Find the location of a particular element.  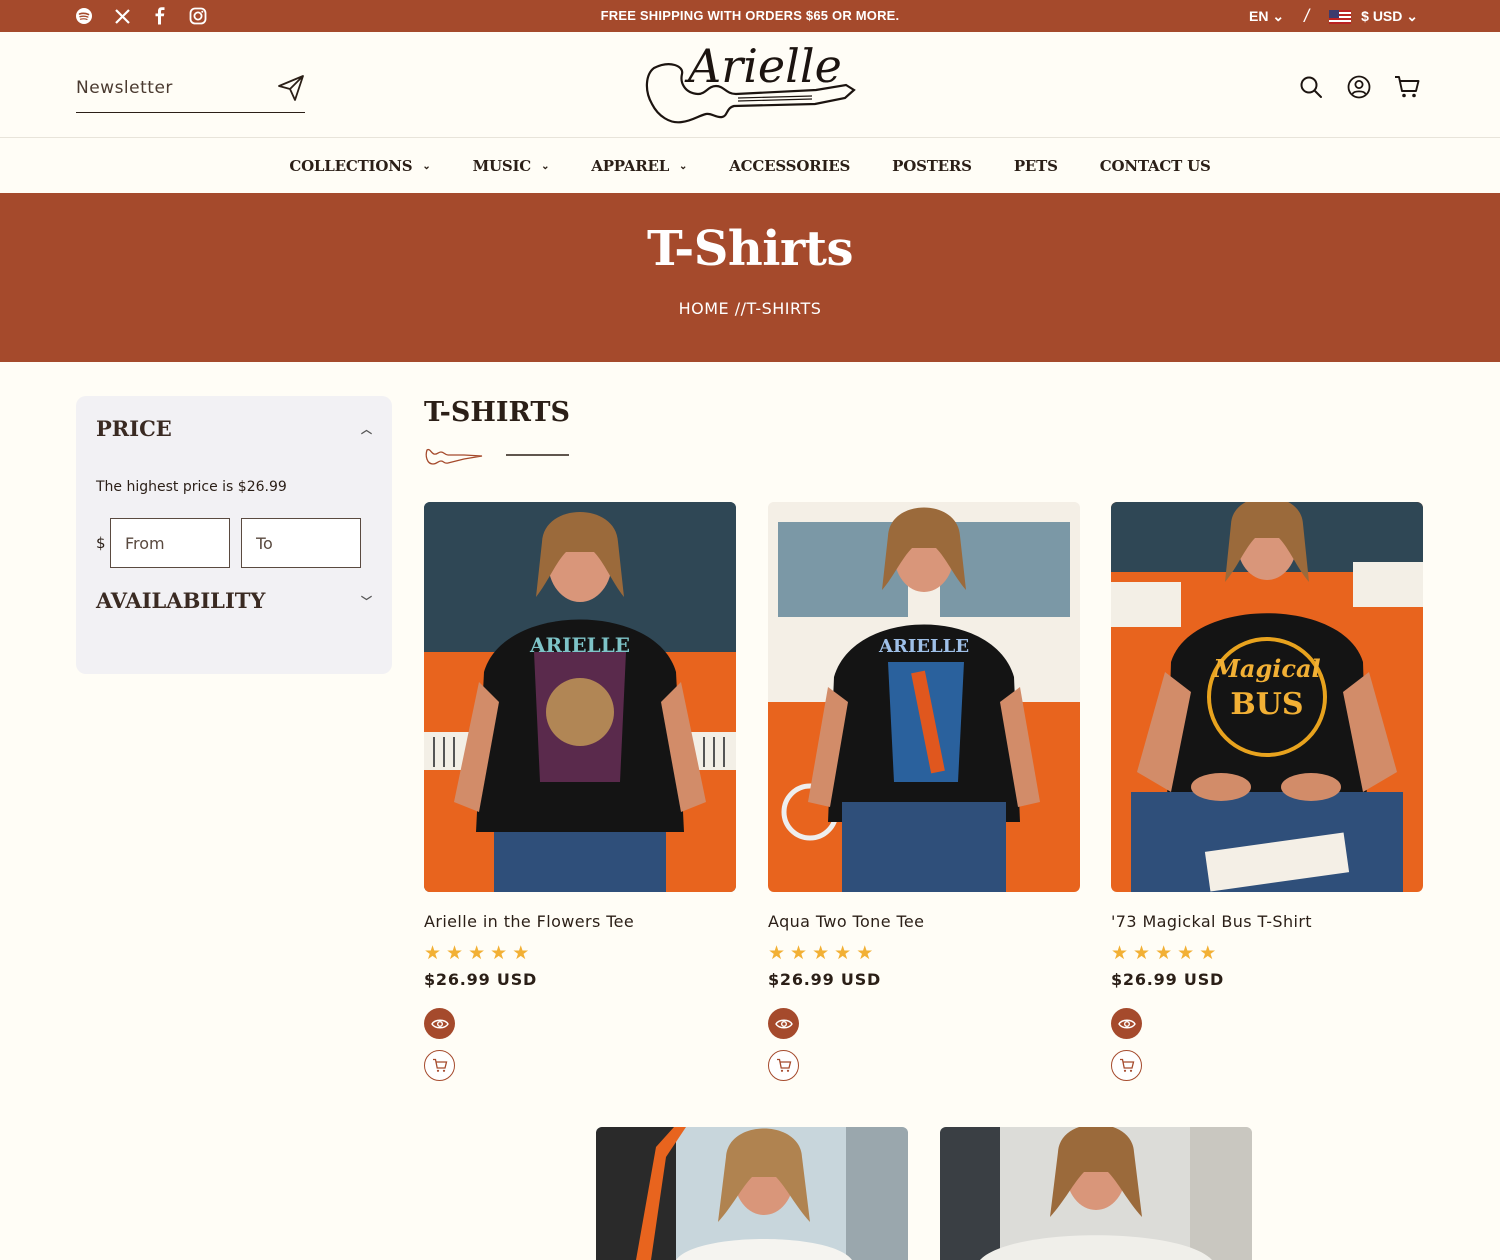

product-title: '73 Magickal Bus T-Shirt is located at coordinates (1267, 921).